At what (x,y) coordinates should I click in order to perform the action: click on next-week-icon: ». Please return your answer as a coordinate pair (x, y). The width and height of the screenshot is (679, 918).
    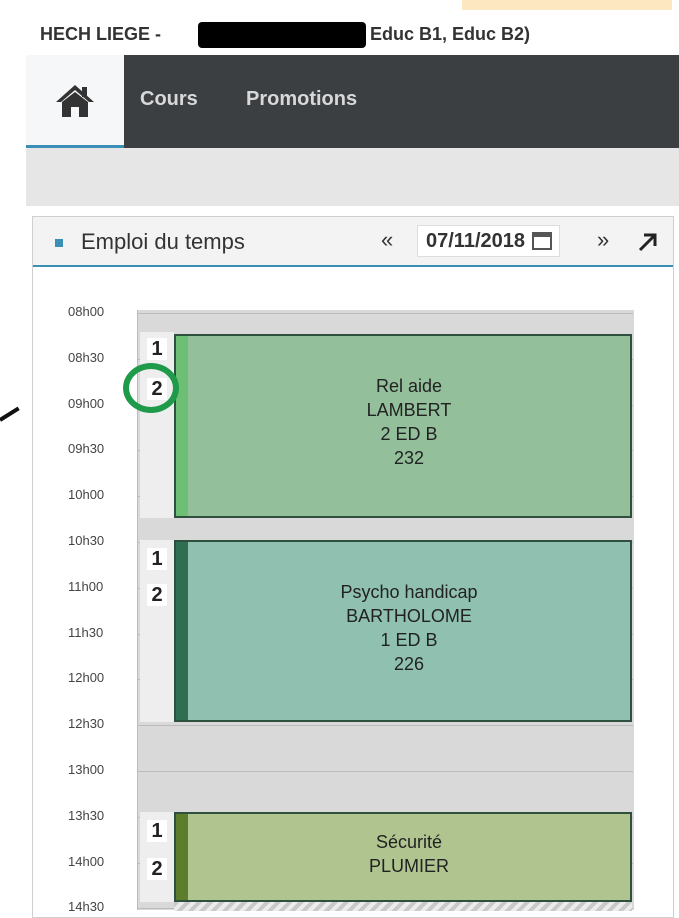
    Looking at the image, I should click on (603, 240).